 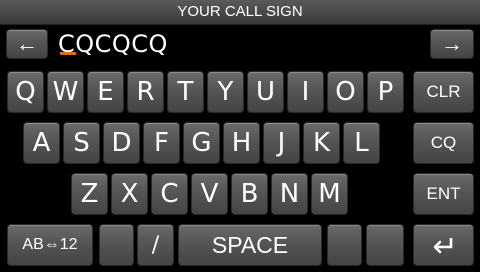 I want to click on key-a: A, so click(x=41, y=143).